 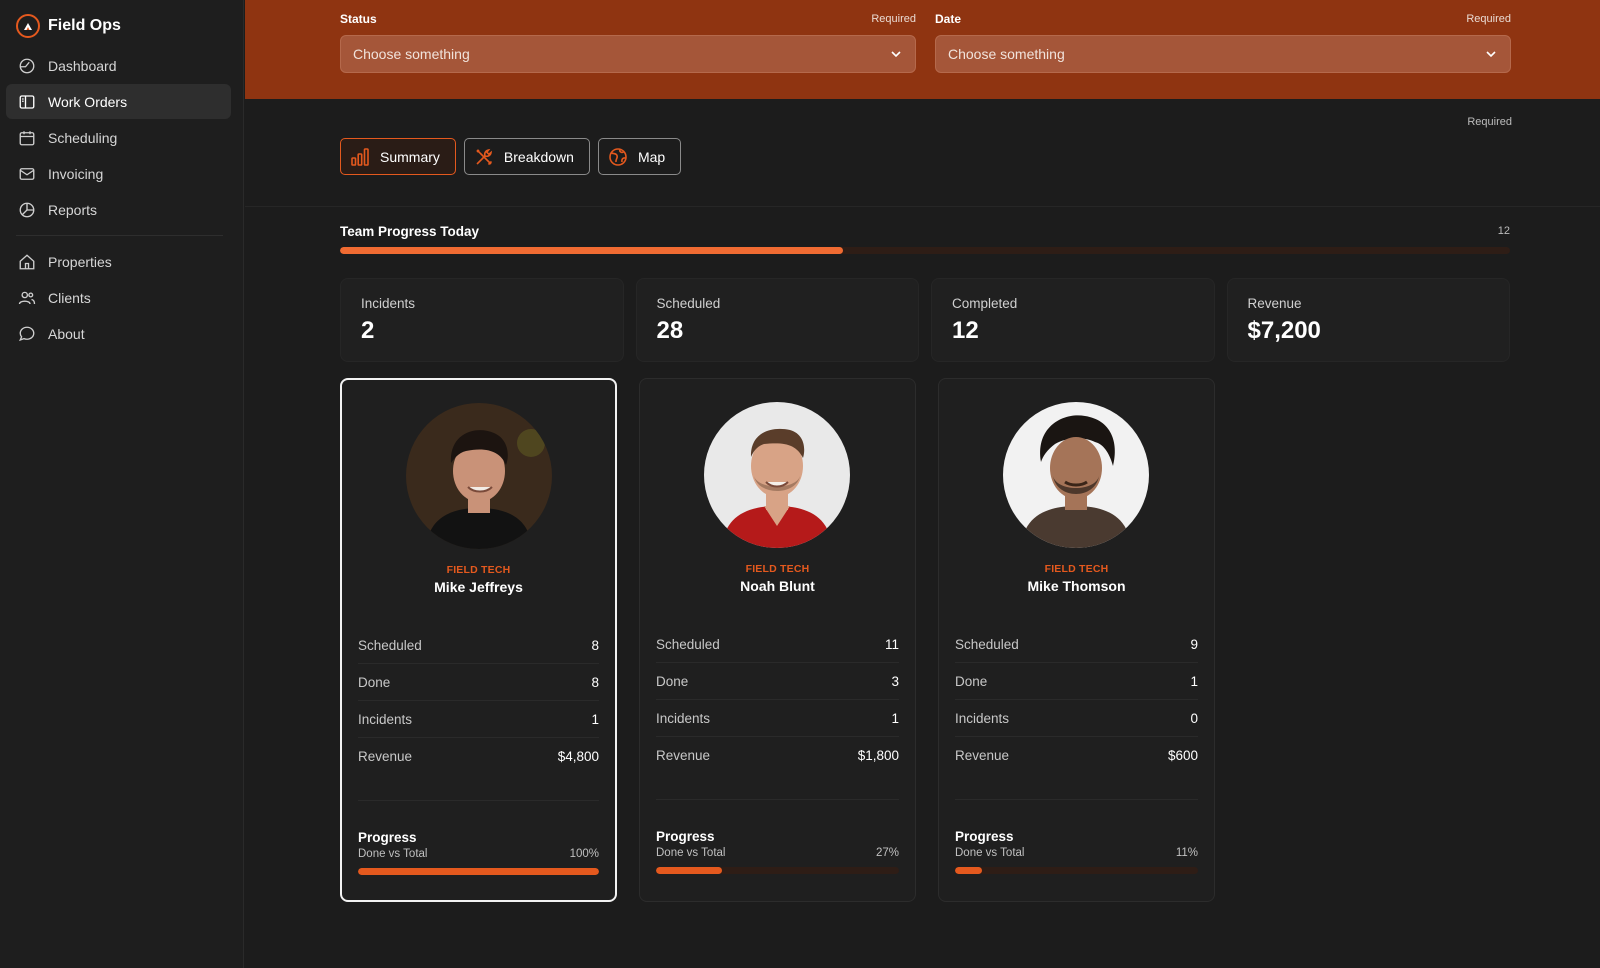 I want to click on stat-label: Completed, so click(x=985, y=303).